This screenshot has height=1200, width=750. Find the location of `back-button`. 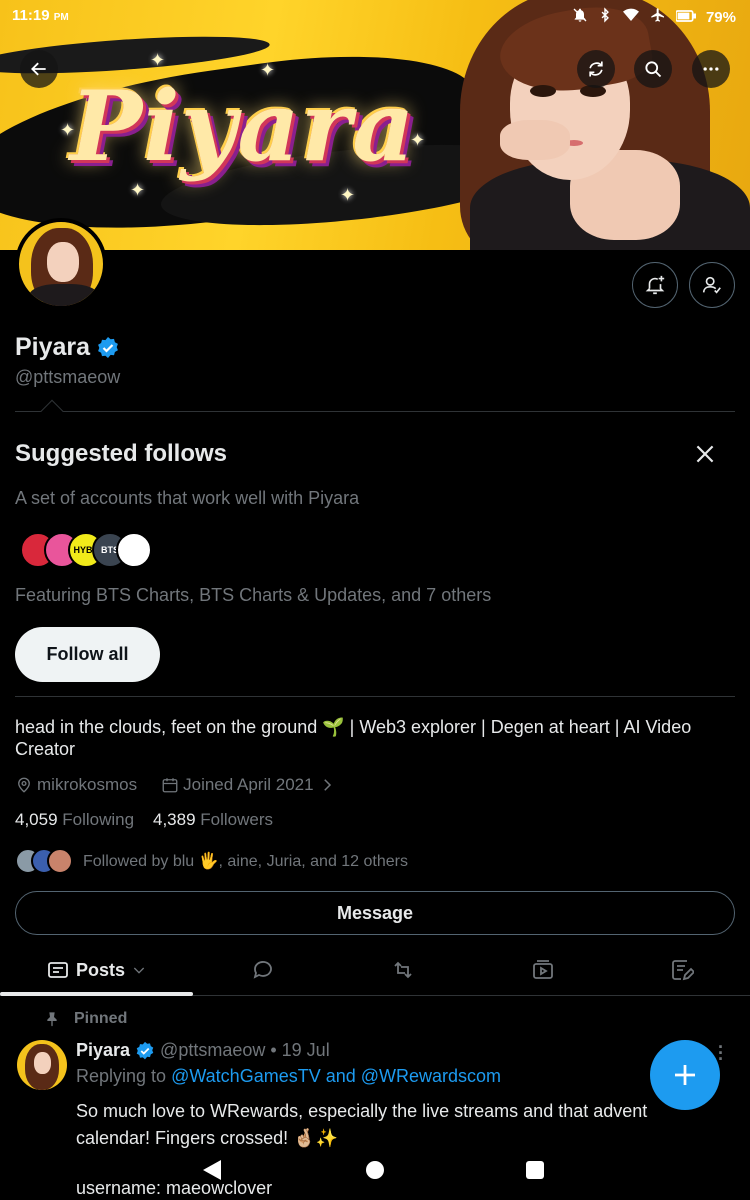

back-button is located at coordinates (39, 69).